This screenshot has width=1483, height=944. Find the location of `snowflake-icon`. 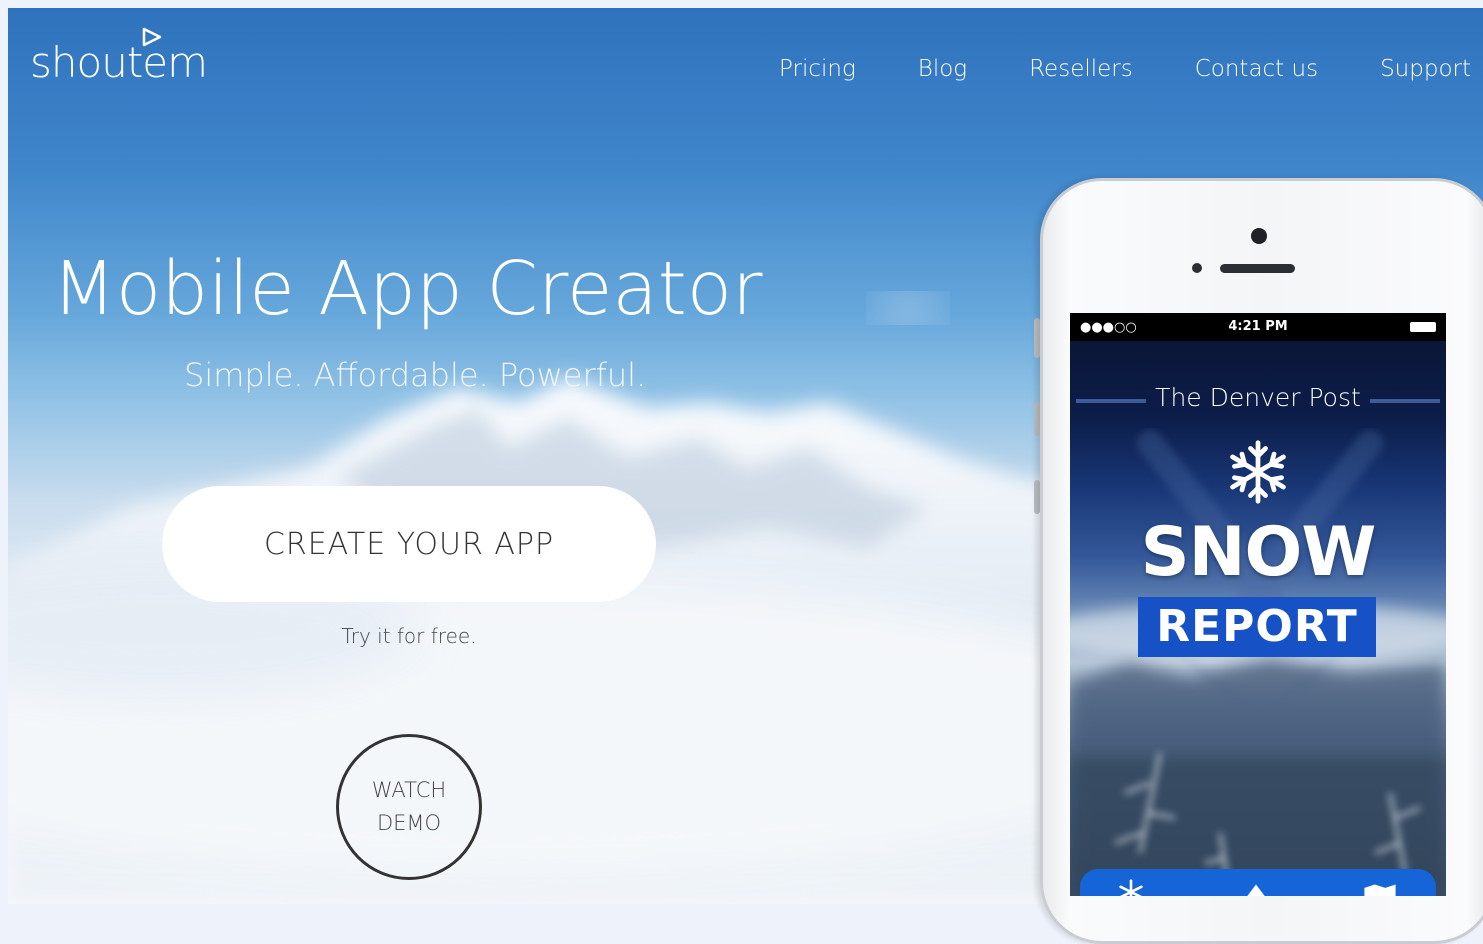

snowflake-icon is located at coordinates (1258, 472).